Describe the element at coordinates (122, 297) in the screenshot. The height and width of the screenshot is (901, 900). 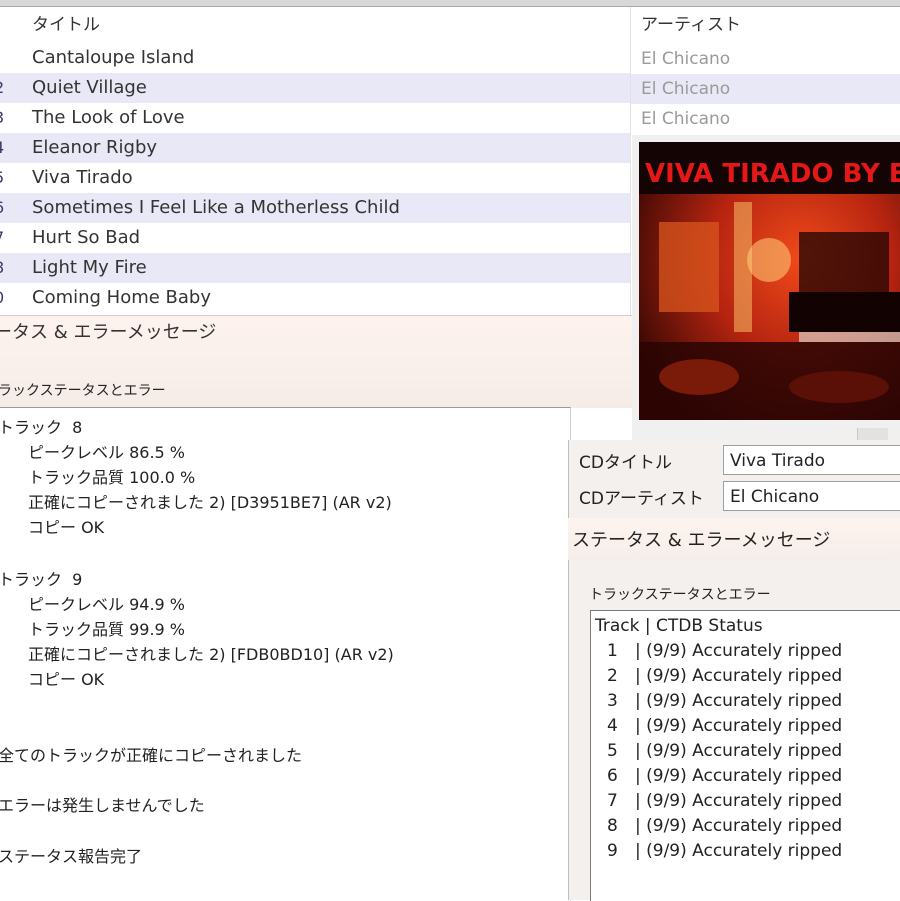
I see `track-title: Coming Home Baby` at that location.